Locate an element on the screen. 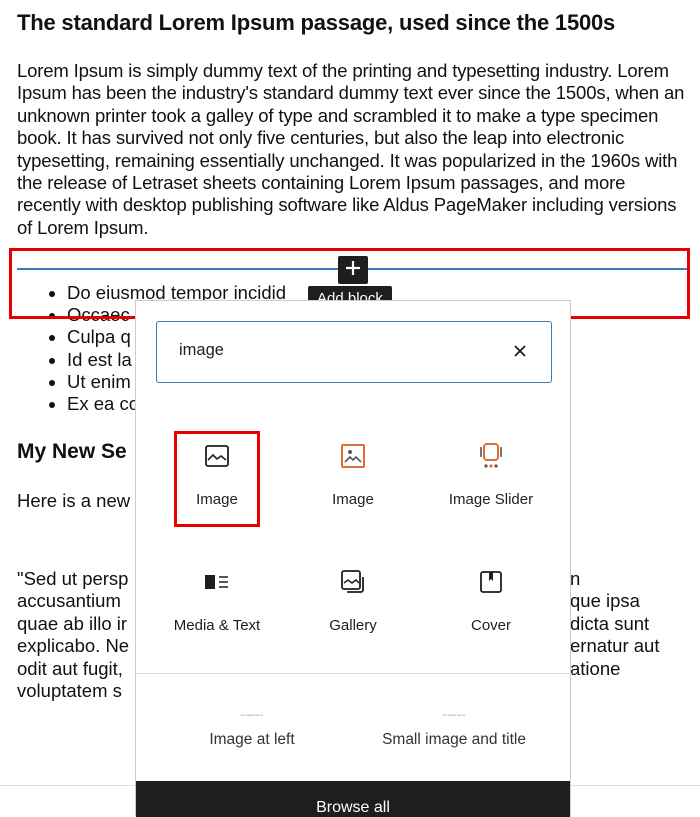  quote-line: dicta sunt is located at coordinates (610, 623).